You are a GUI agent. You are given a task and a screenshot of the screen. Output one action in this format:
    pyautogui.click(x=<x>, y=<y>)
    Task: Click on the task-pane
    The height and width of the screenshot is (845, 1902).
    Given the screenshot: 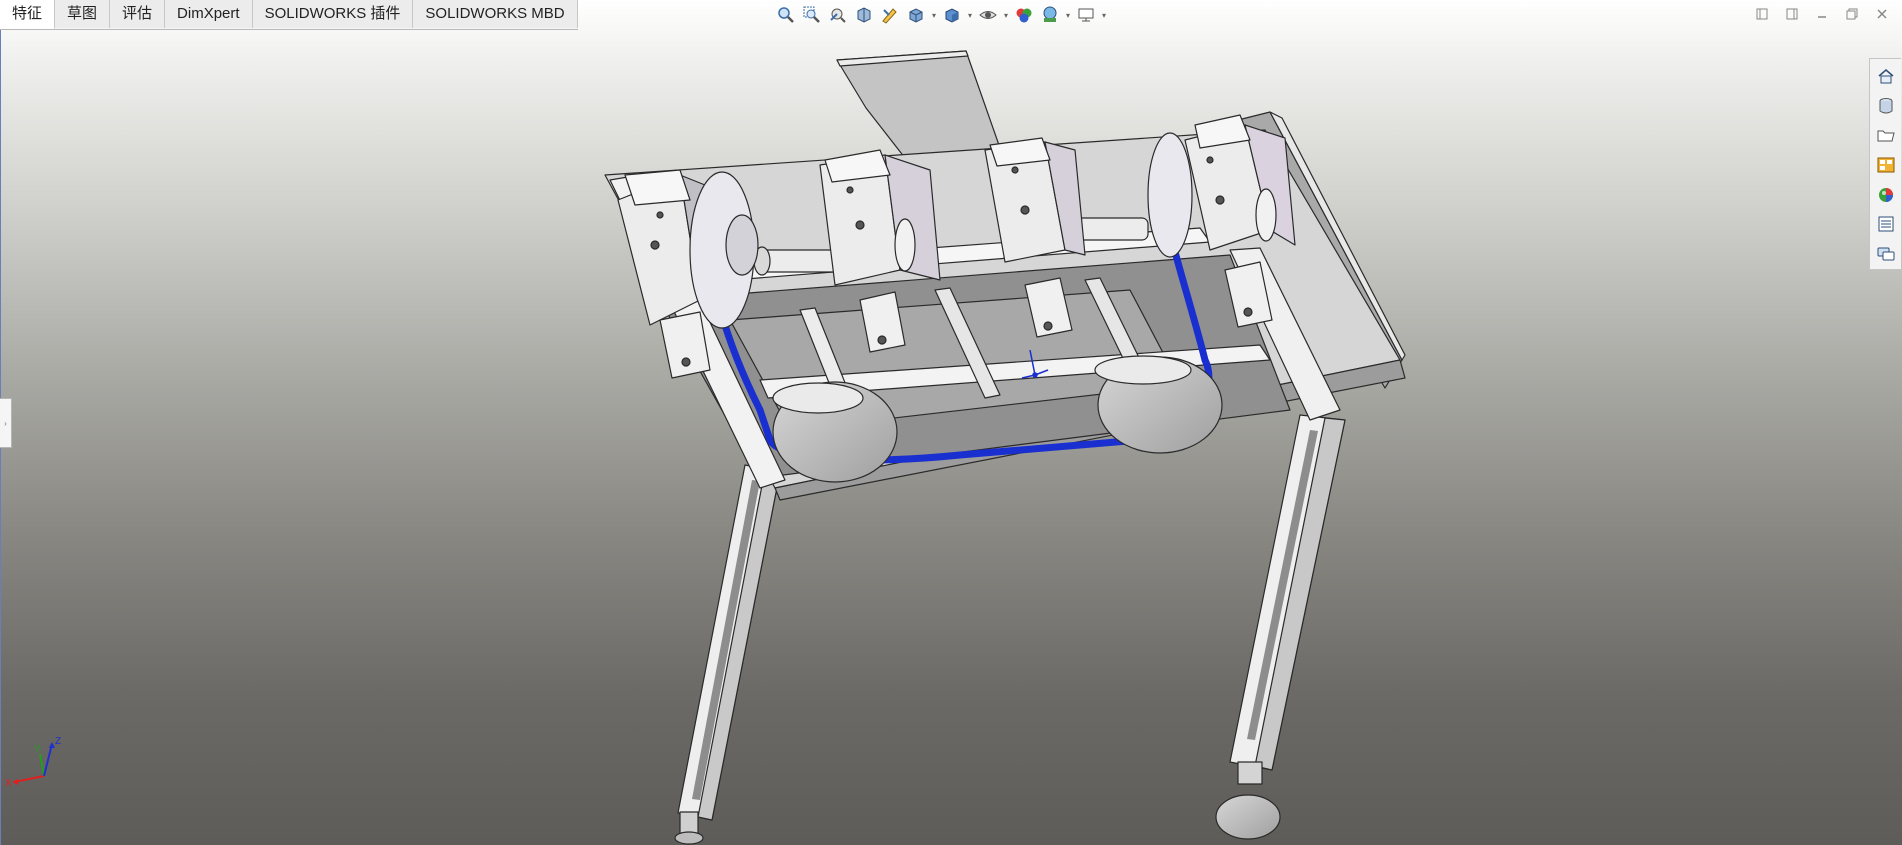 What is the action you would take?
    pyautogui.click(x=1885, y=164)
    